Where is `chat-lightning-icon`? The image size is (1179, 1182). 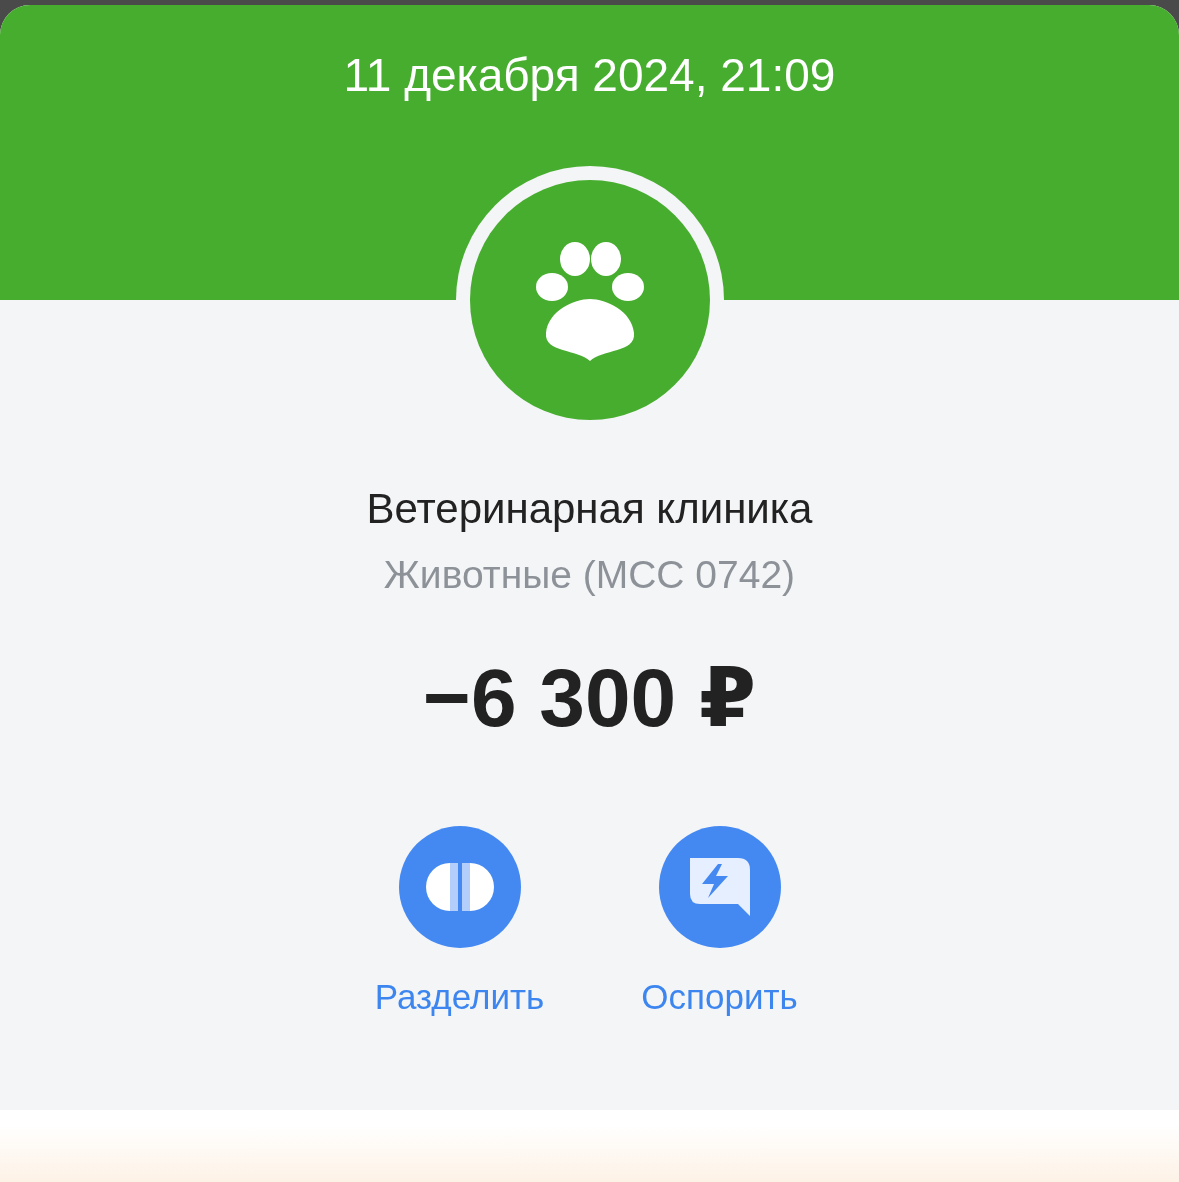 chat-lightning-icon is located at coordinates (719, 887).